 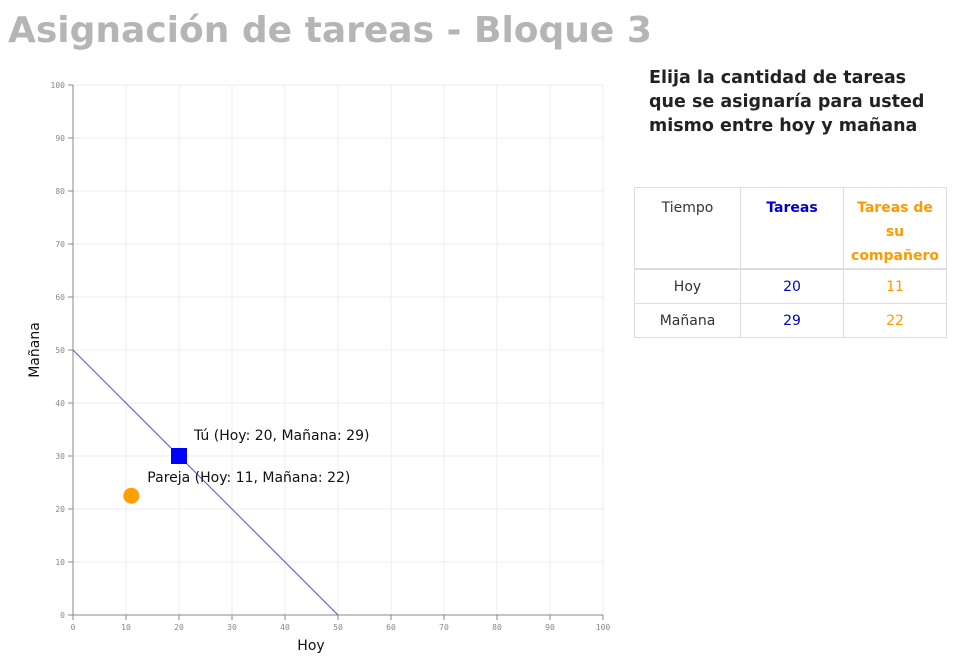 I want to click on y-tick-label: 90, so click(x=60, y=138).